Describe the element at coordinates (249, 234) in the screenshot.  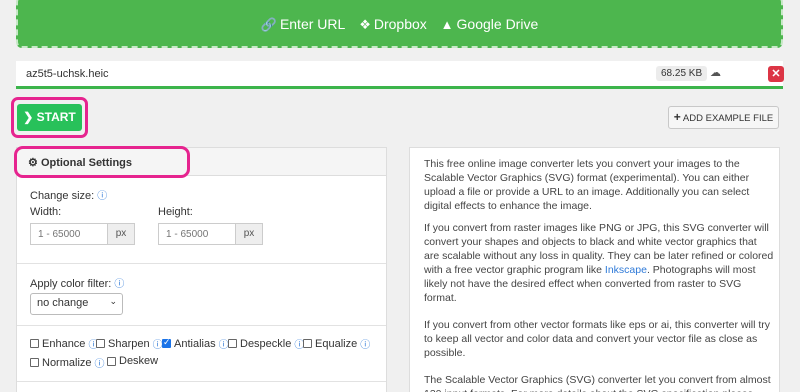
I see `height-unit: px` at that location.